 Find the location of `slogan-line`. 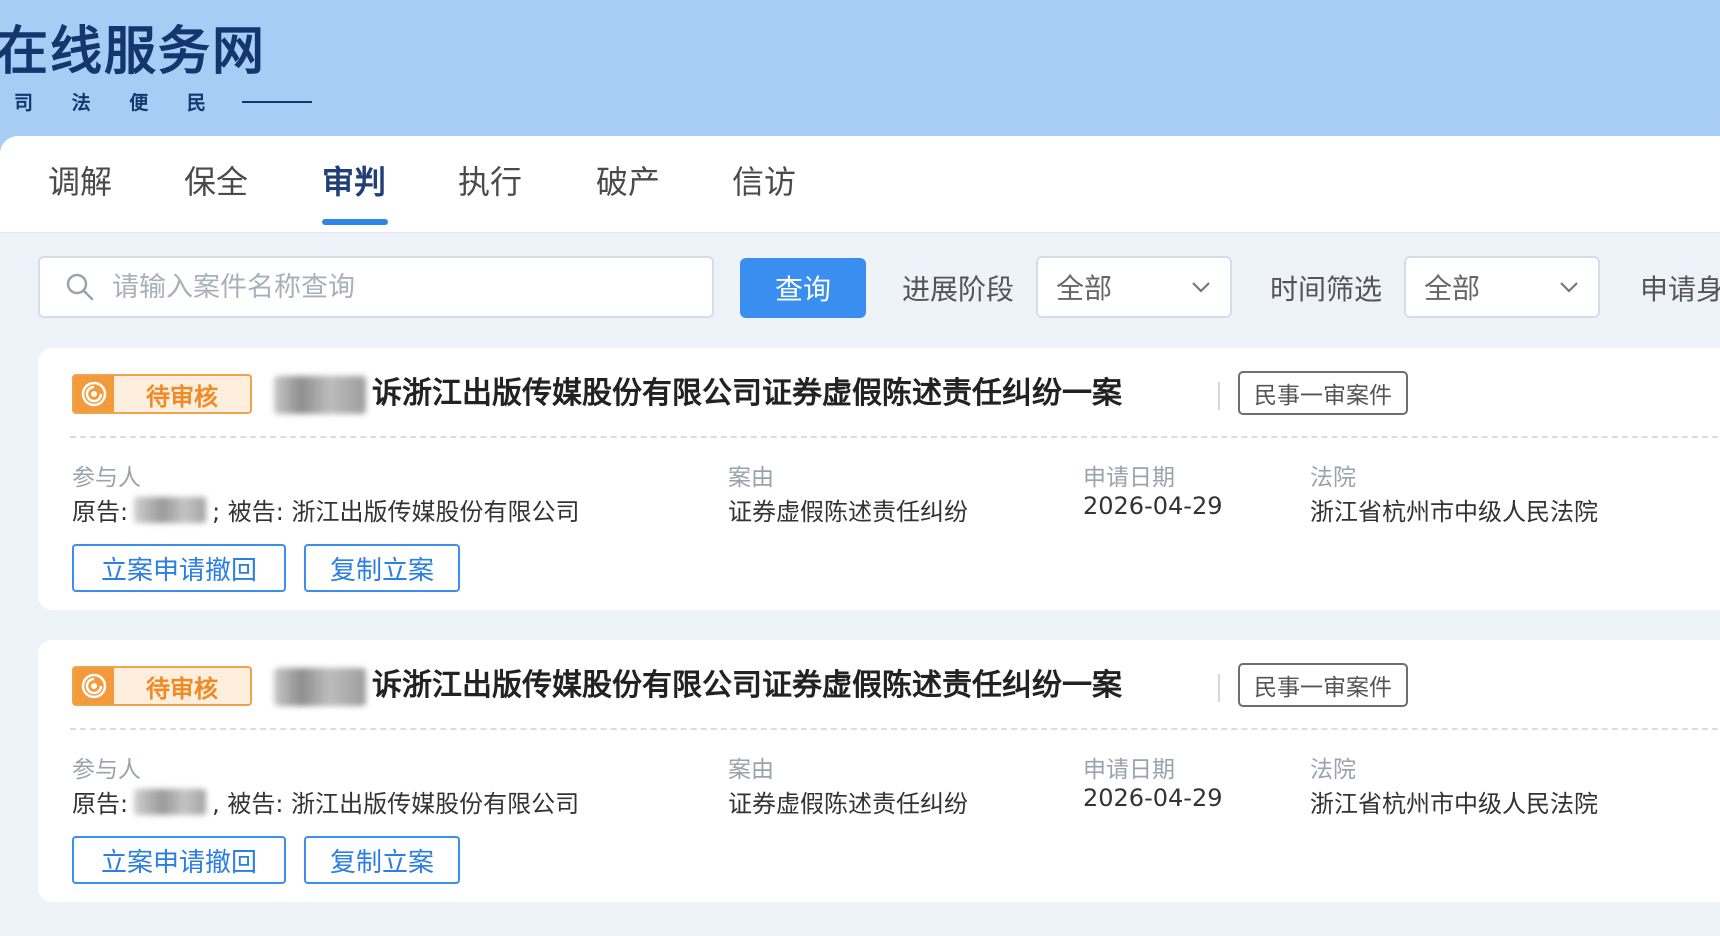

slogan-line is located at coordinates (276, 101).